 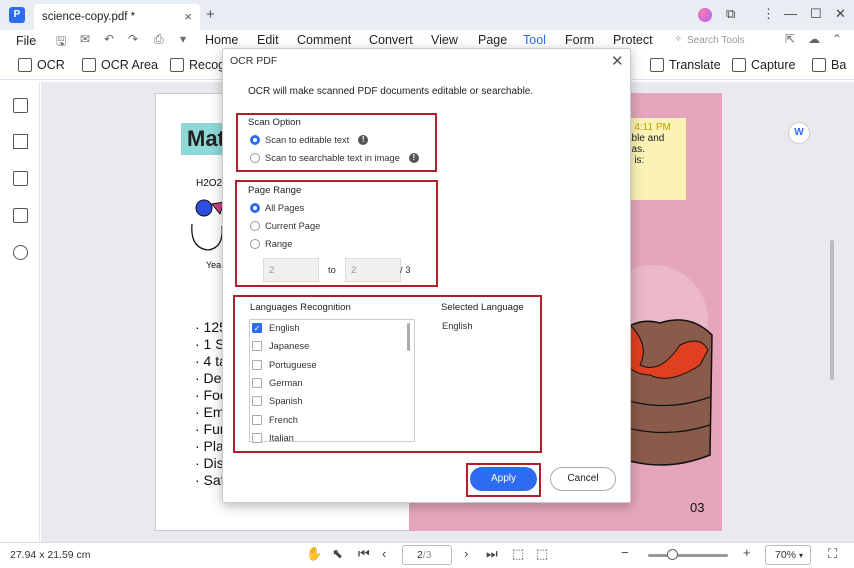 I want to click on save-icon: 🖫, so click(x=61, y=42).